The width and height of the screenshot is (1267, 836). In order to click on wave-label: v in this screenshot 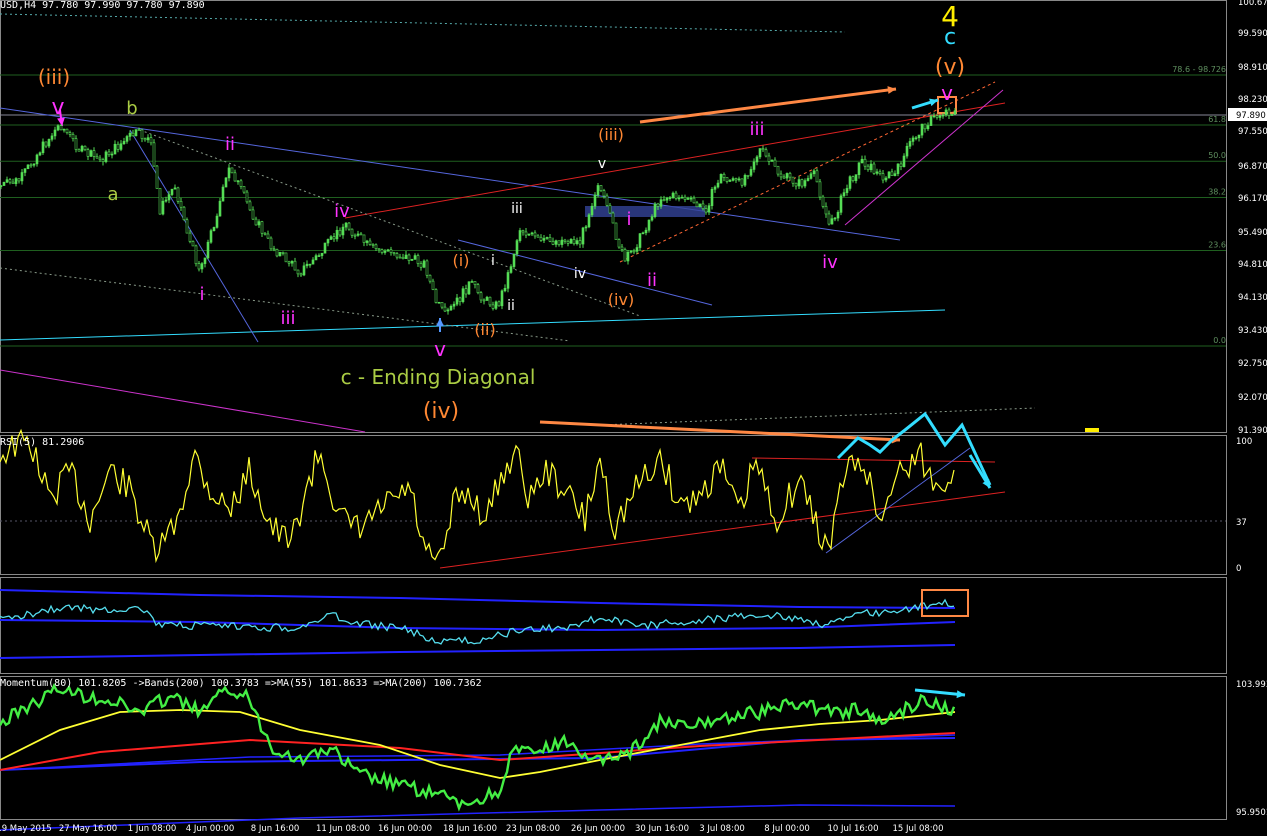, I will do `click(57, 107)`.